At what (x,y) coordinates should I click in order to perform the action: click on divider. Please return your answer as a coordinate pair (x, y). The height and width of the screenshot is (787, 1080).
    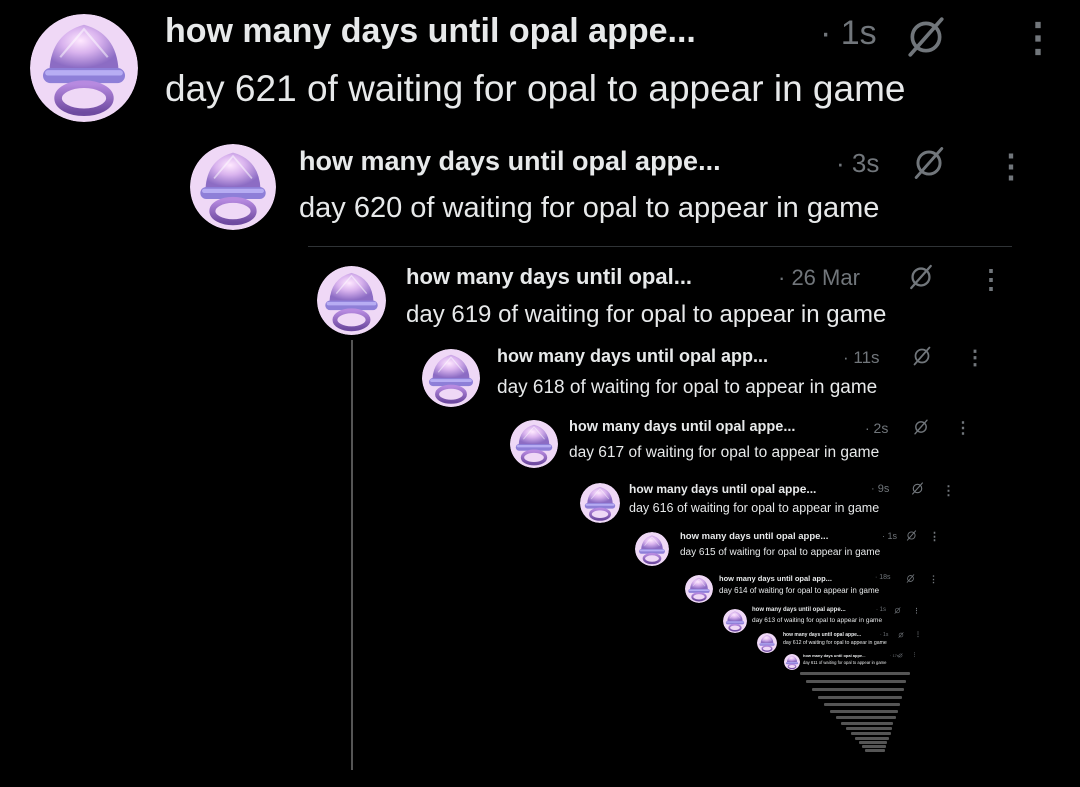
    Looking at the image, I should click on (660, 246).